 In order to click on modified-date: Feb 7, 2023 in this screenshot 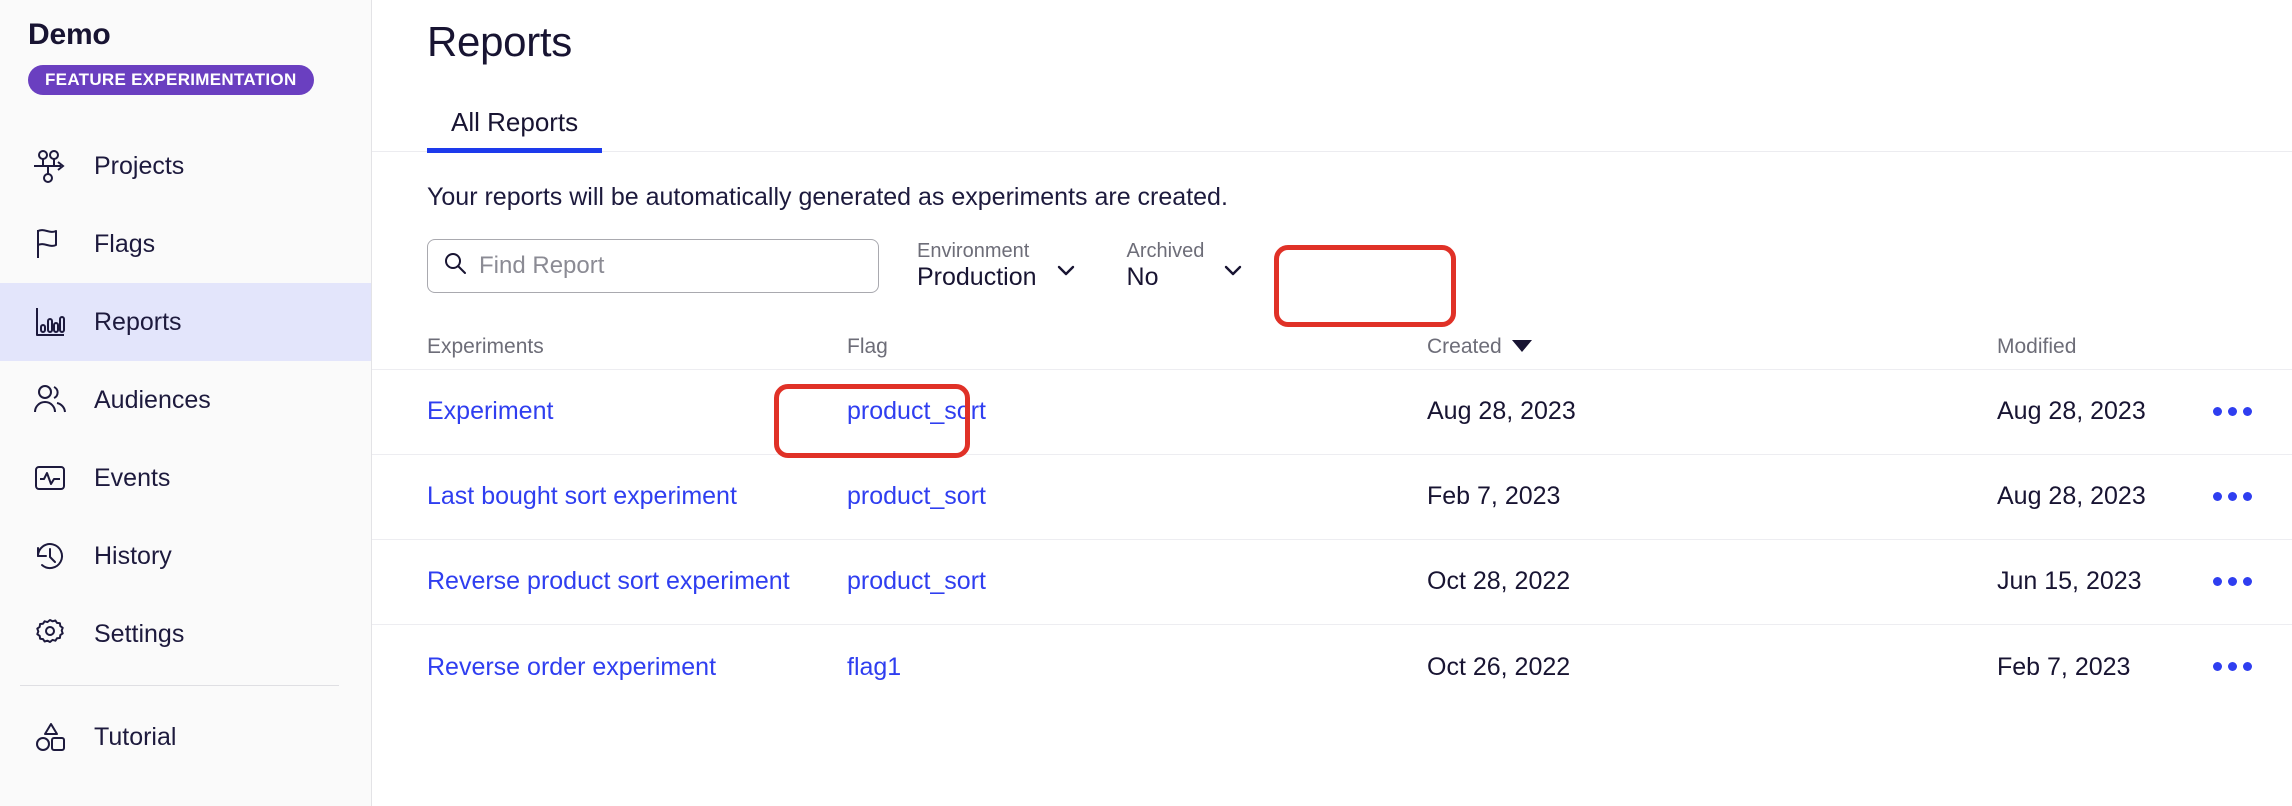, I will do `click(2064, 666)`.